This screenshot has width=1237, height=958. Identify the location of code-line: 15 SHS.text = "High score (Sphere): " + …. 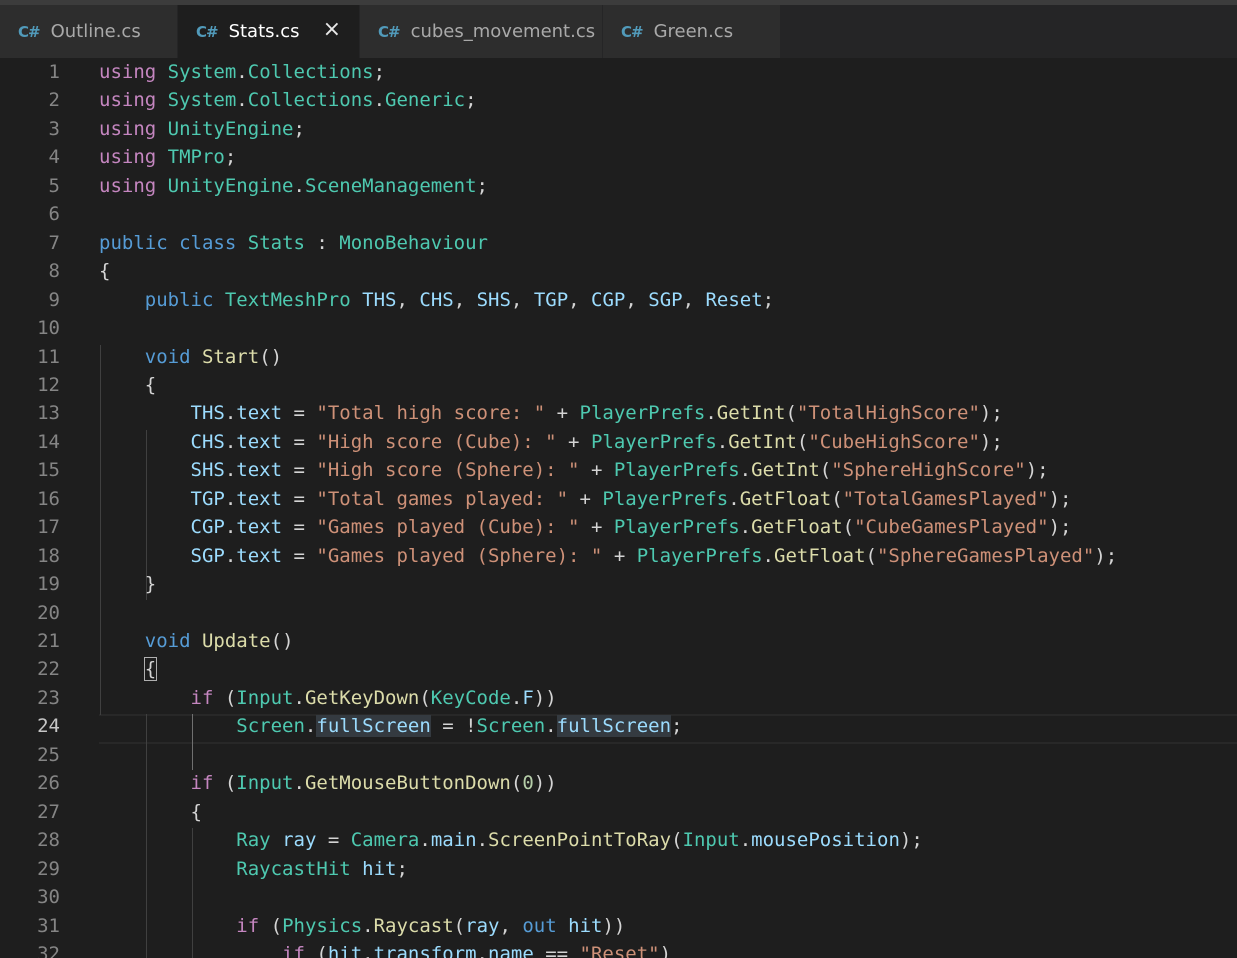
(618, 470).